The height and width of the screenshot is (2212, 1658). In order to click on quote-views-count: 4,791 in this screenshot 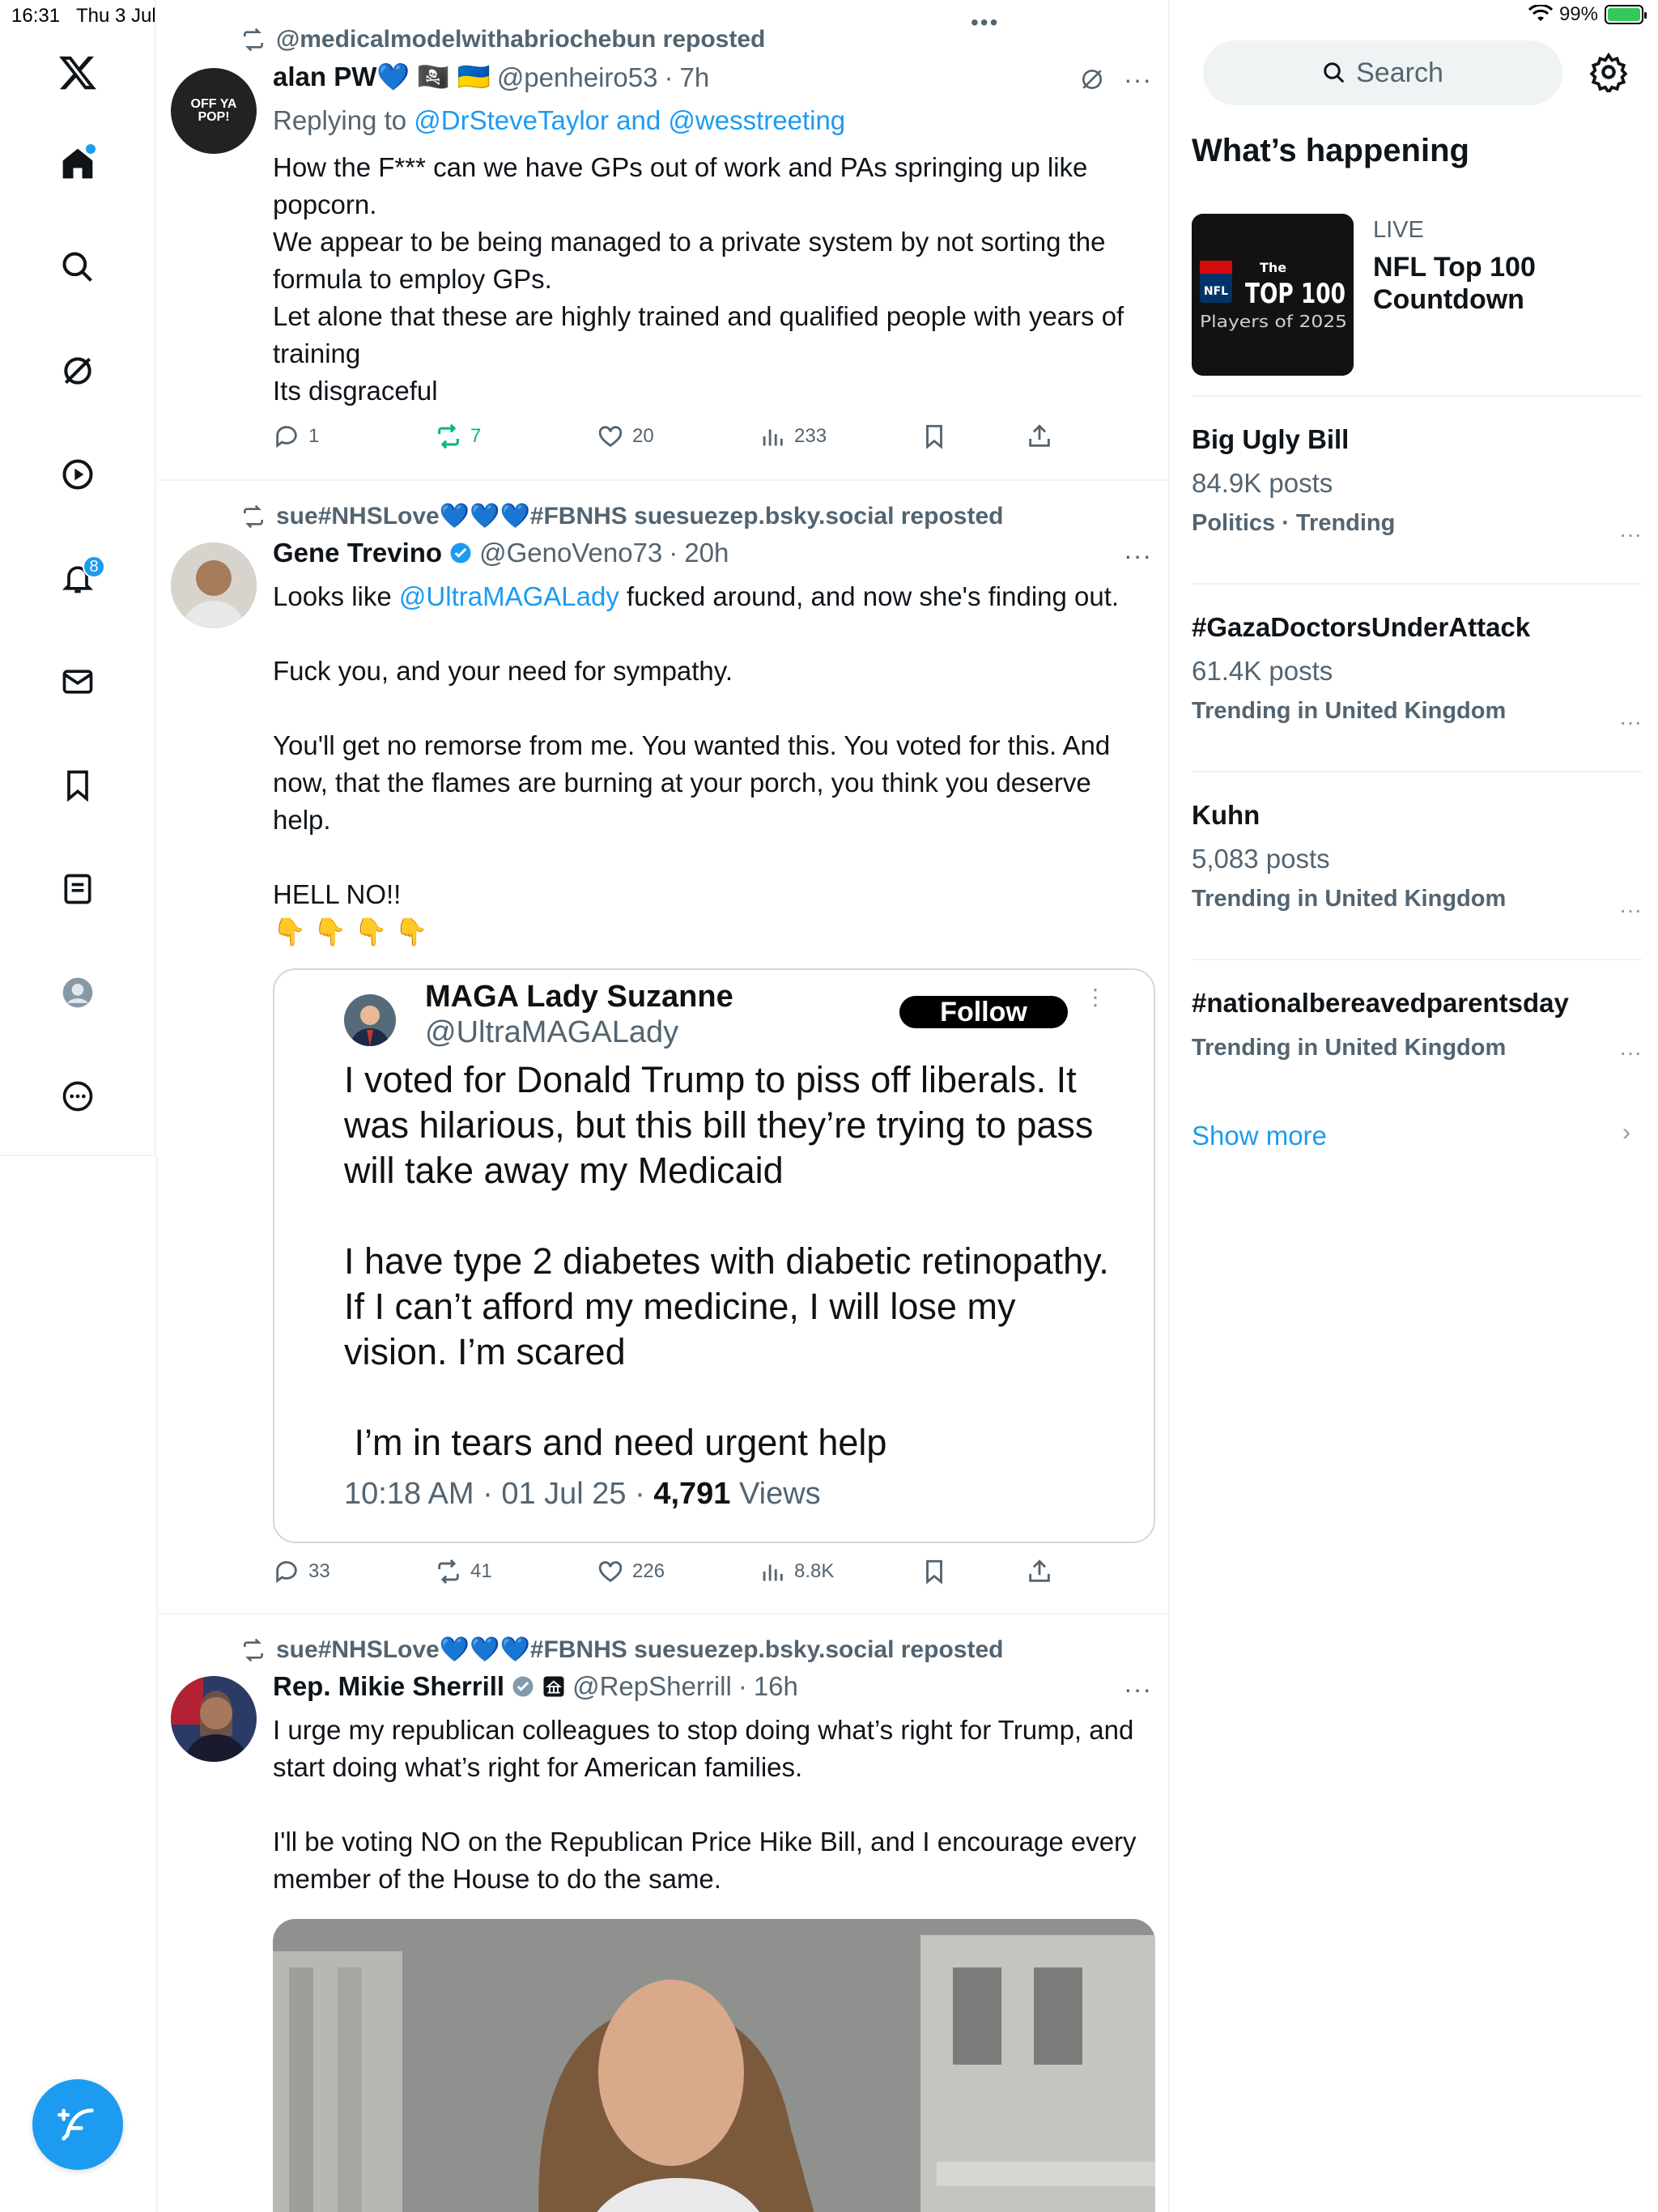, I will do `click(692, 1494)`.